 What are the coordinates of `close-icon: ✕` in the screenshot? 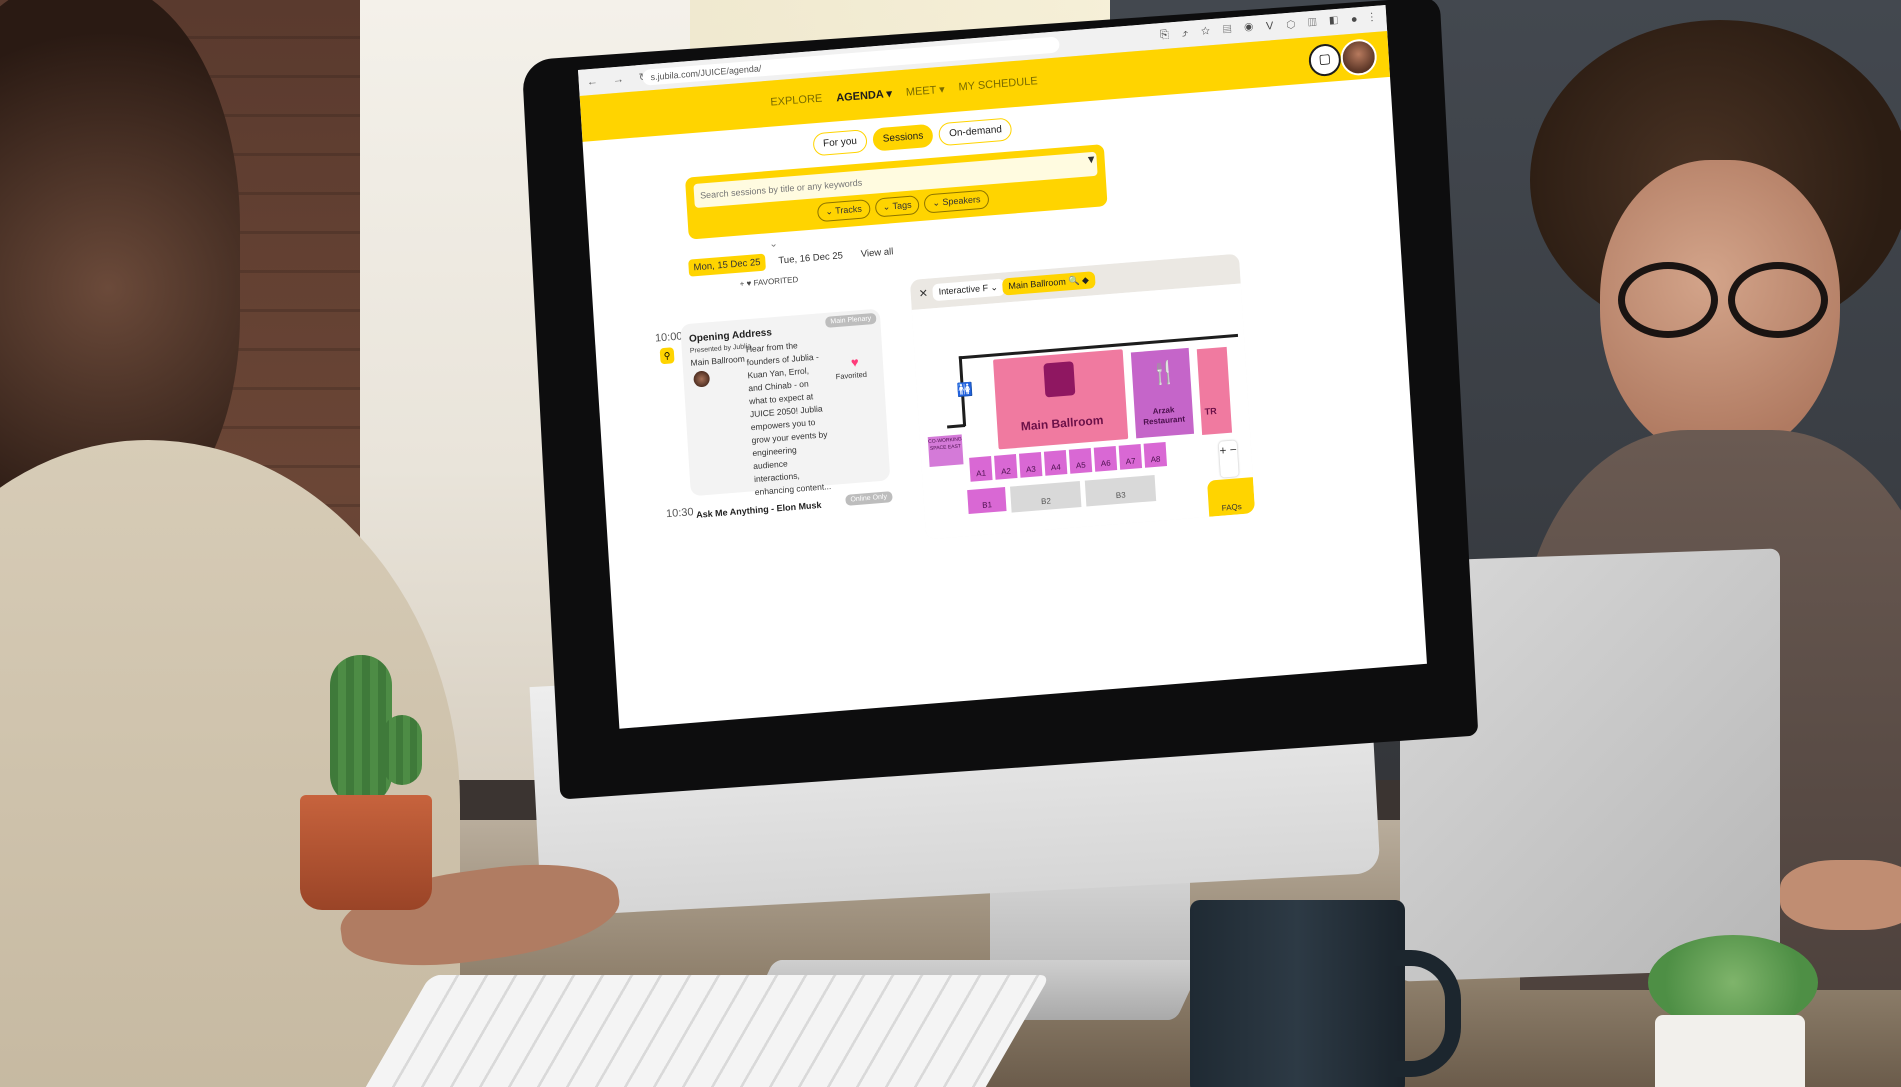 It's located at (923, 294).